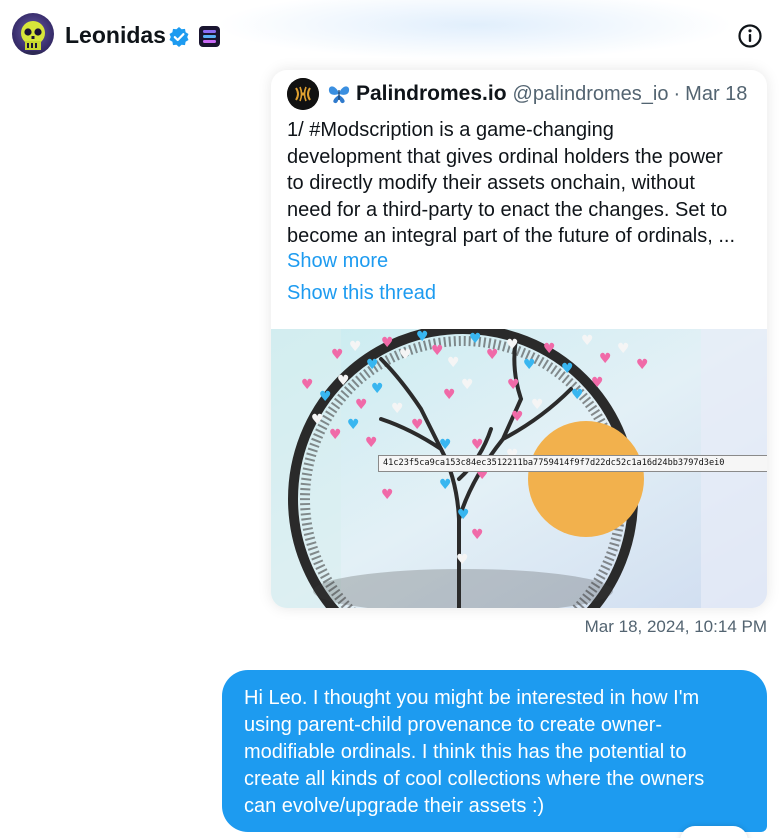  I want to click on stacks-badge-icon, so click(209, 36).